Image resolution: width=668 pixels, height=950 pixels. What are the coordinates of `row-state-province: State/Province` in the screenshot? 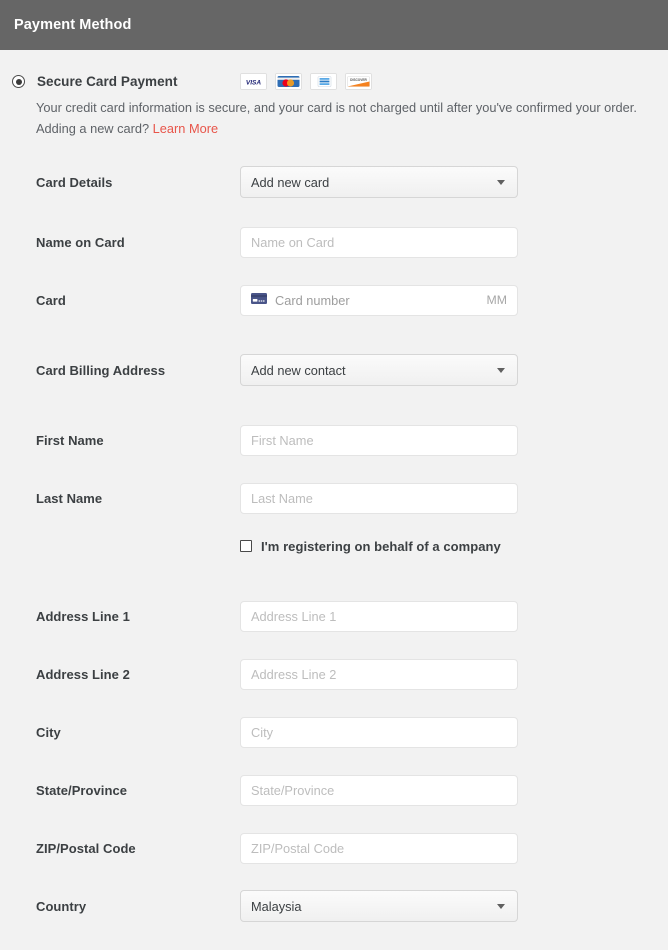 It's located at (334, 790).